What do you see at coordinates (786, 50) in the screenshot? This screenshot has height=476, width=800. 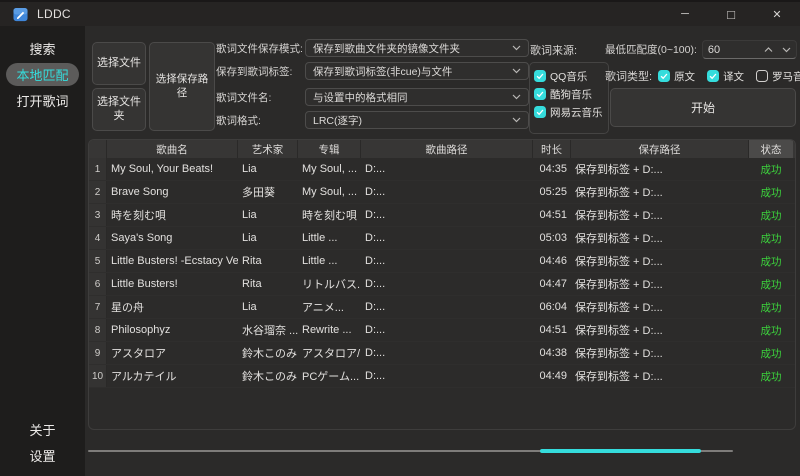 I see `spin-down-icon` at bounding box center [786, 50].